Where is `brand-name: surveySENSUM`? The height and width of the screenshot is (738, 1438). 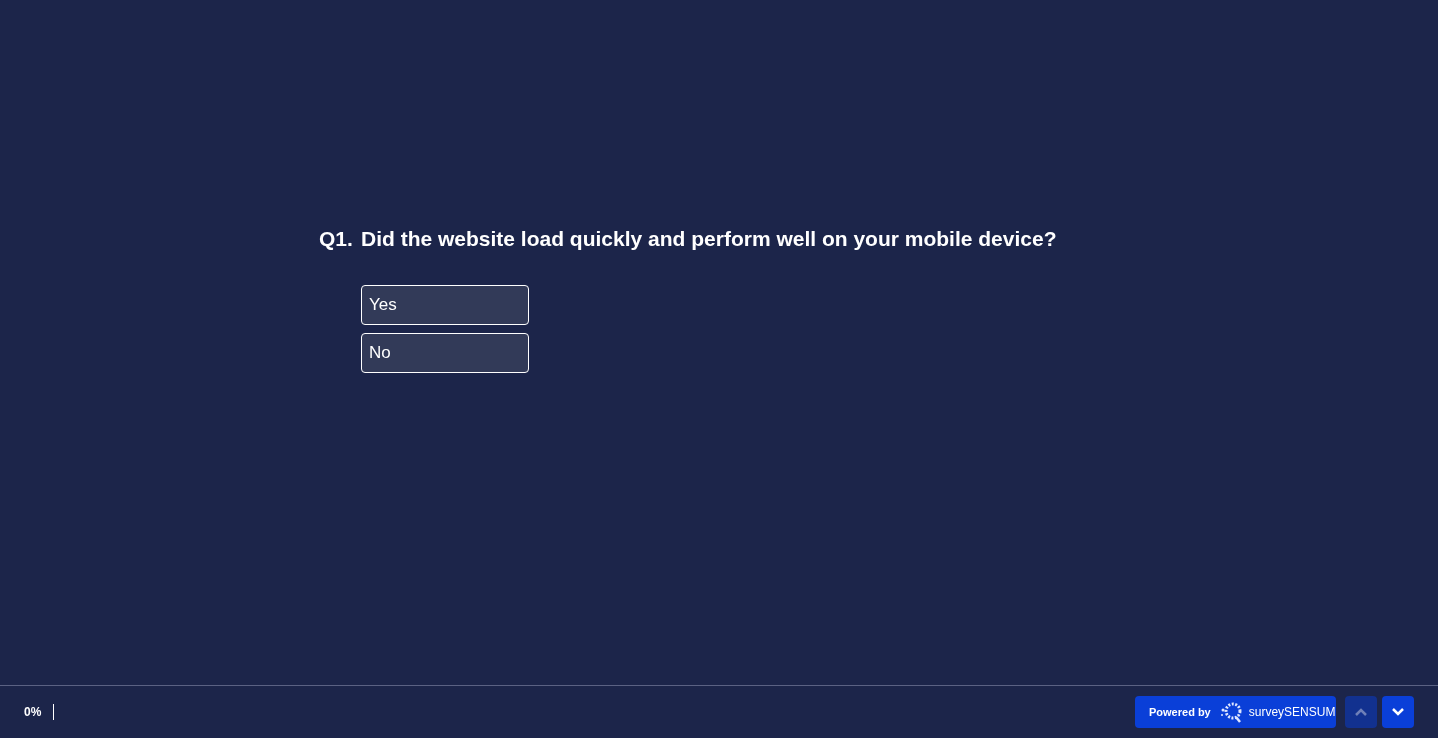 brand-name: surveySENSUM is located at coordinates (1292, 712).